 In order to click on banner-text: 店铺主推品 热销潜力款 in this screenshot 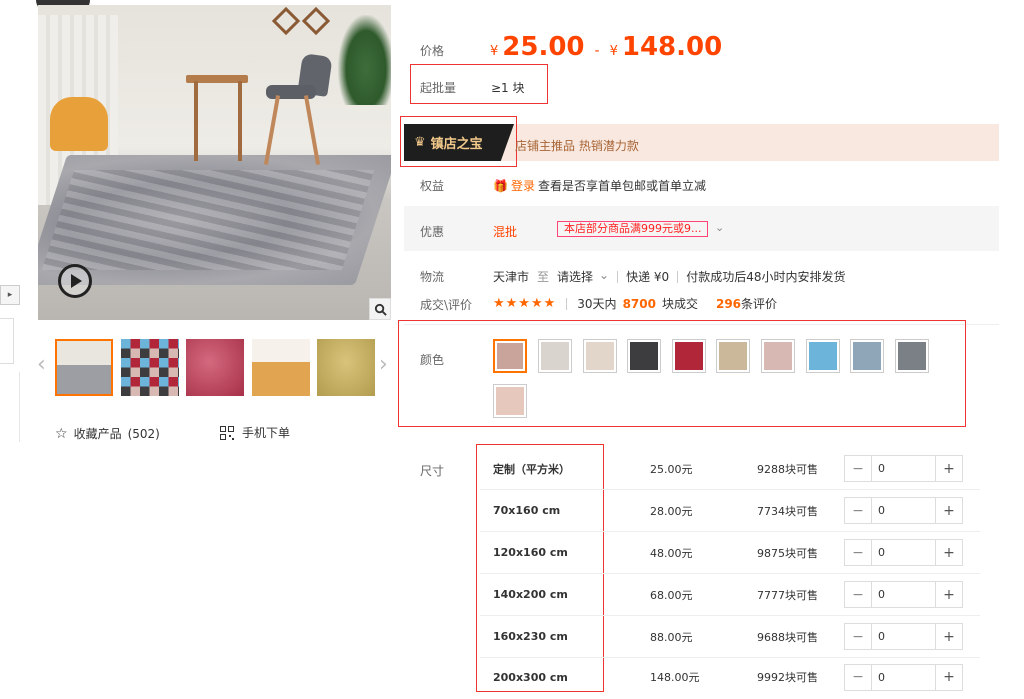, I will do `click(577, 146)`.